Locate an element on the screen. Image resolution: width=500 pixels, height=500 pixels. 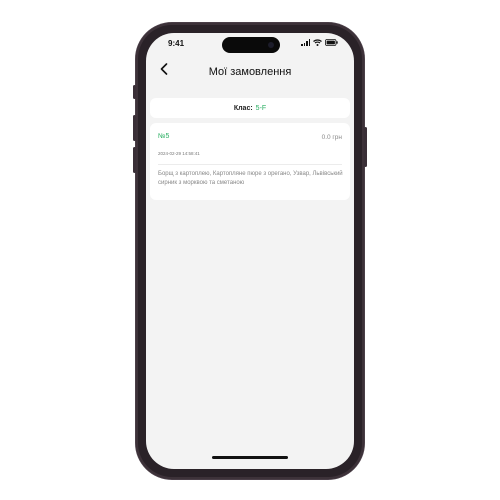
volume-up-button is located at coordinates (134, 128).